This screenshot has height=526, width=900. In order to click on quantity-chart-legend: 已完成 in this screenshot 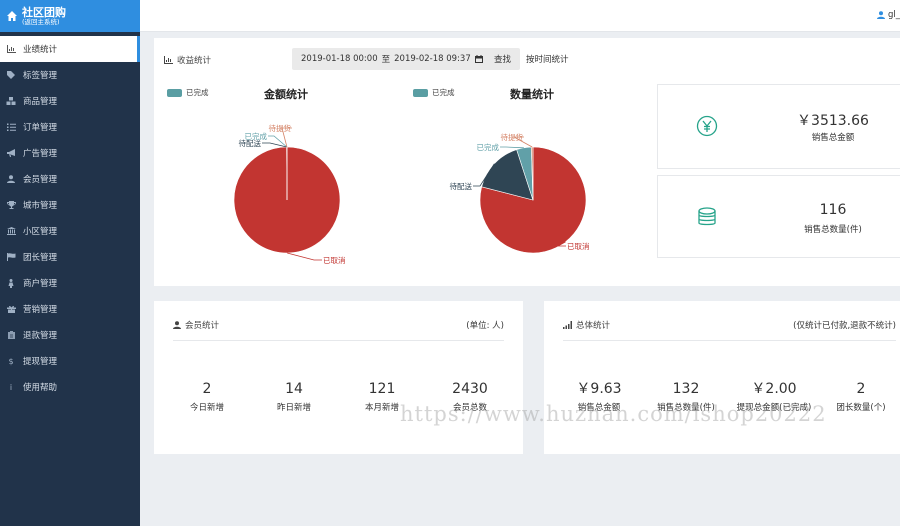, I will do `click(434, 92)`.